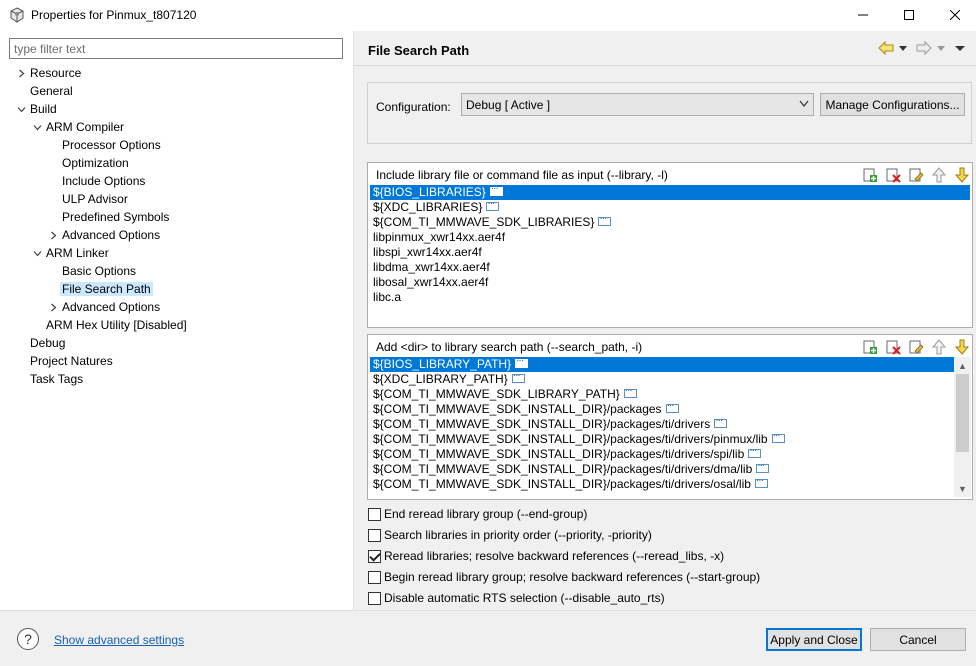 The image size is (976, 666). I want to click on maximize-button, so click(909, 15).